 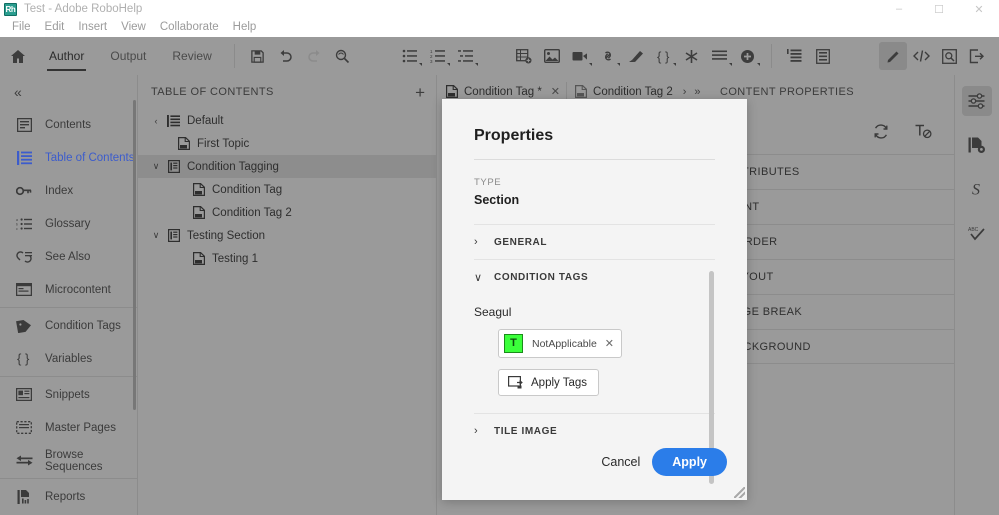 I want to click on sidebar-item-index: Index, so click(x=68, y=190).